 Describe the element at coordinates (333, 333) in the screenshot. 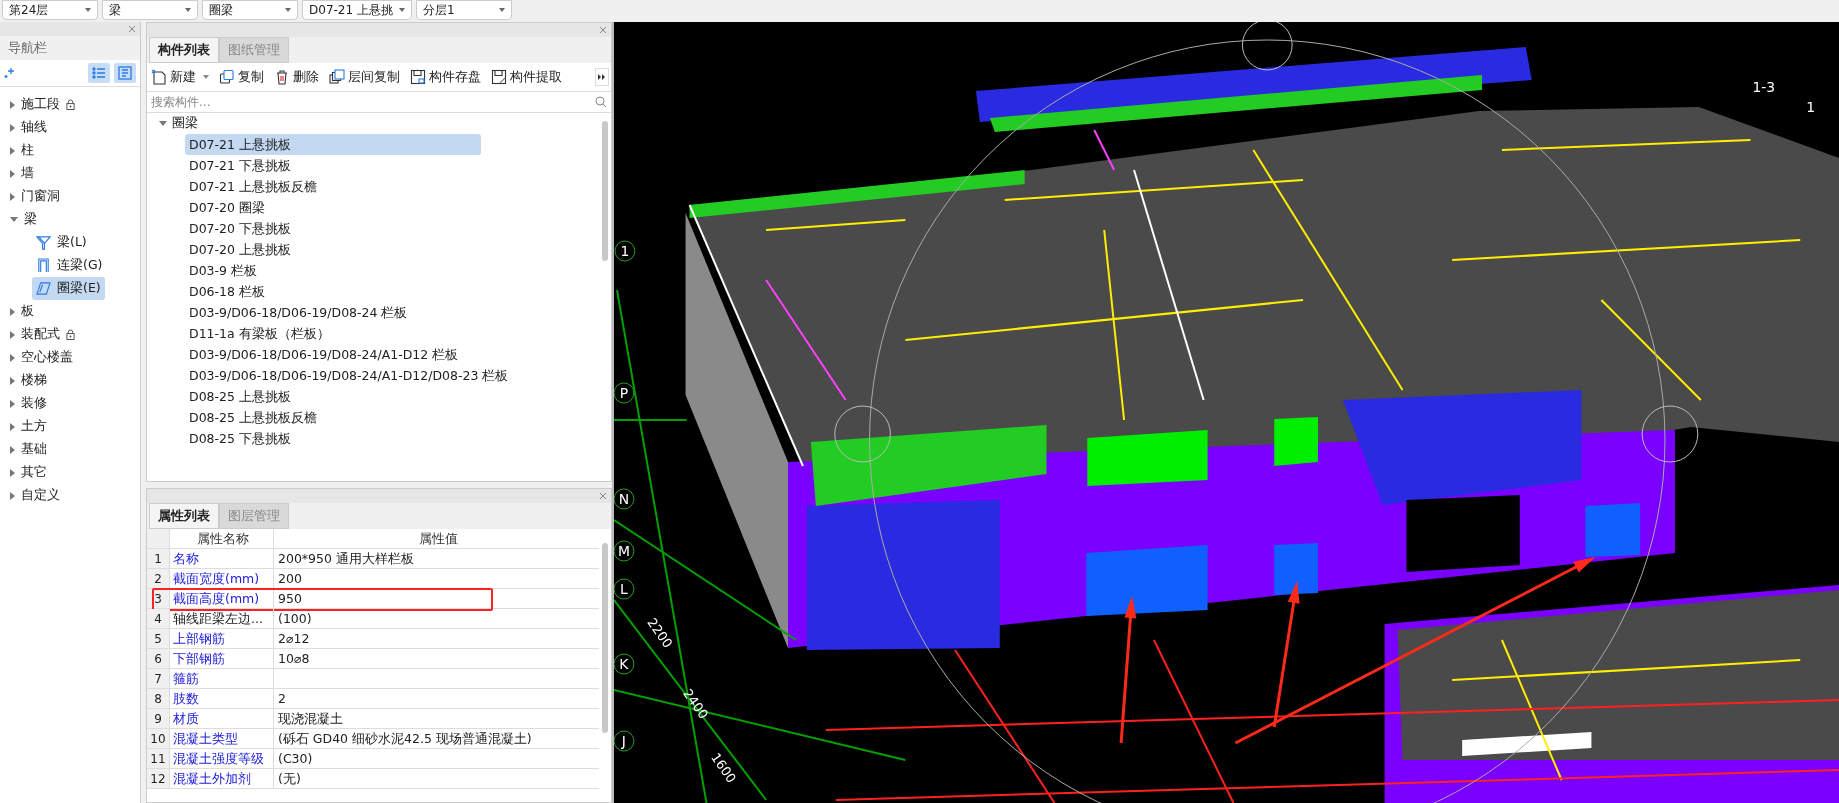

I see `component-item: D11-1a 有梁板（栏板）` at that location.